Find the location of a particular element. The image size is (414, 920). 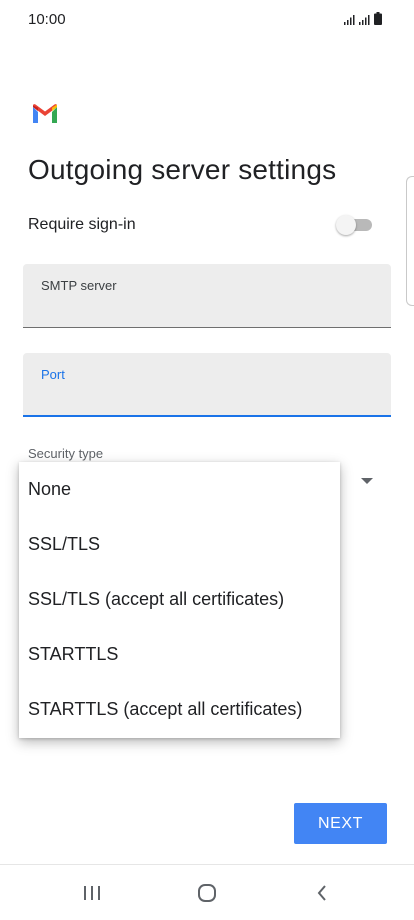

menu-item-ssl-tls: SSL/TLS is located at coordinates (179, 544).